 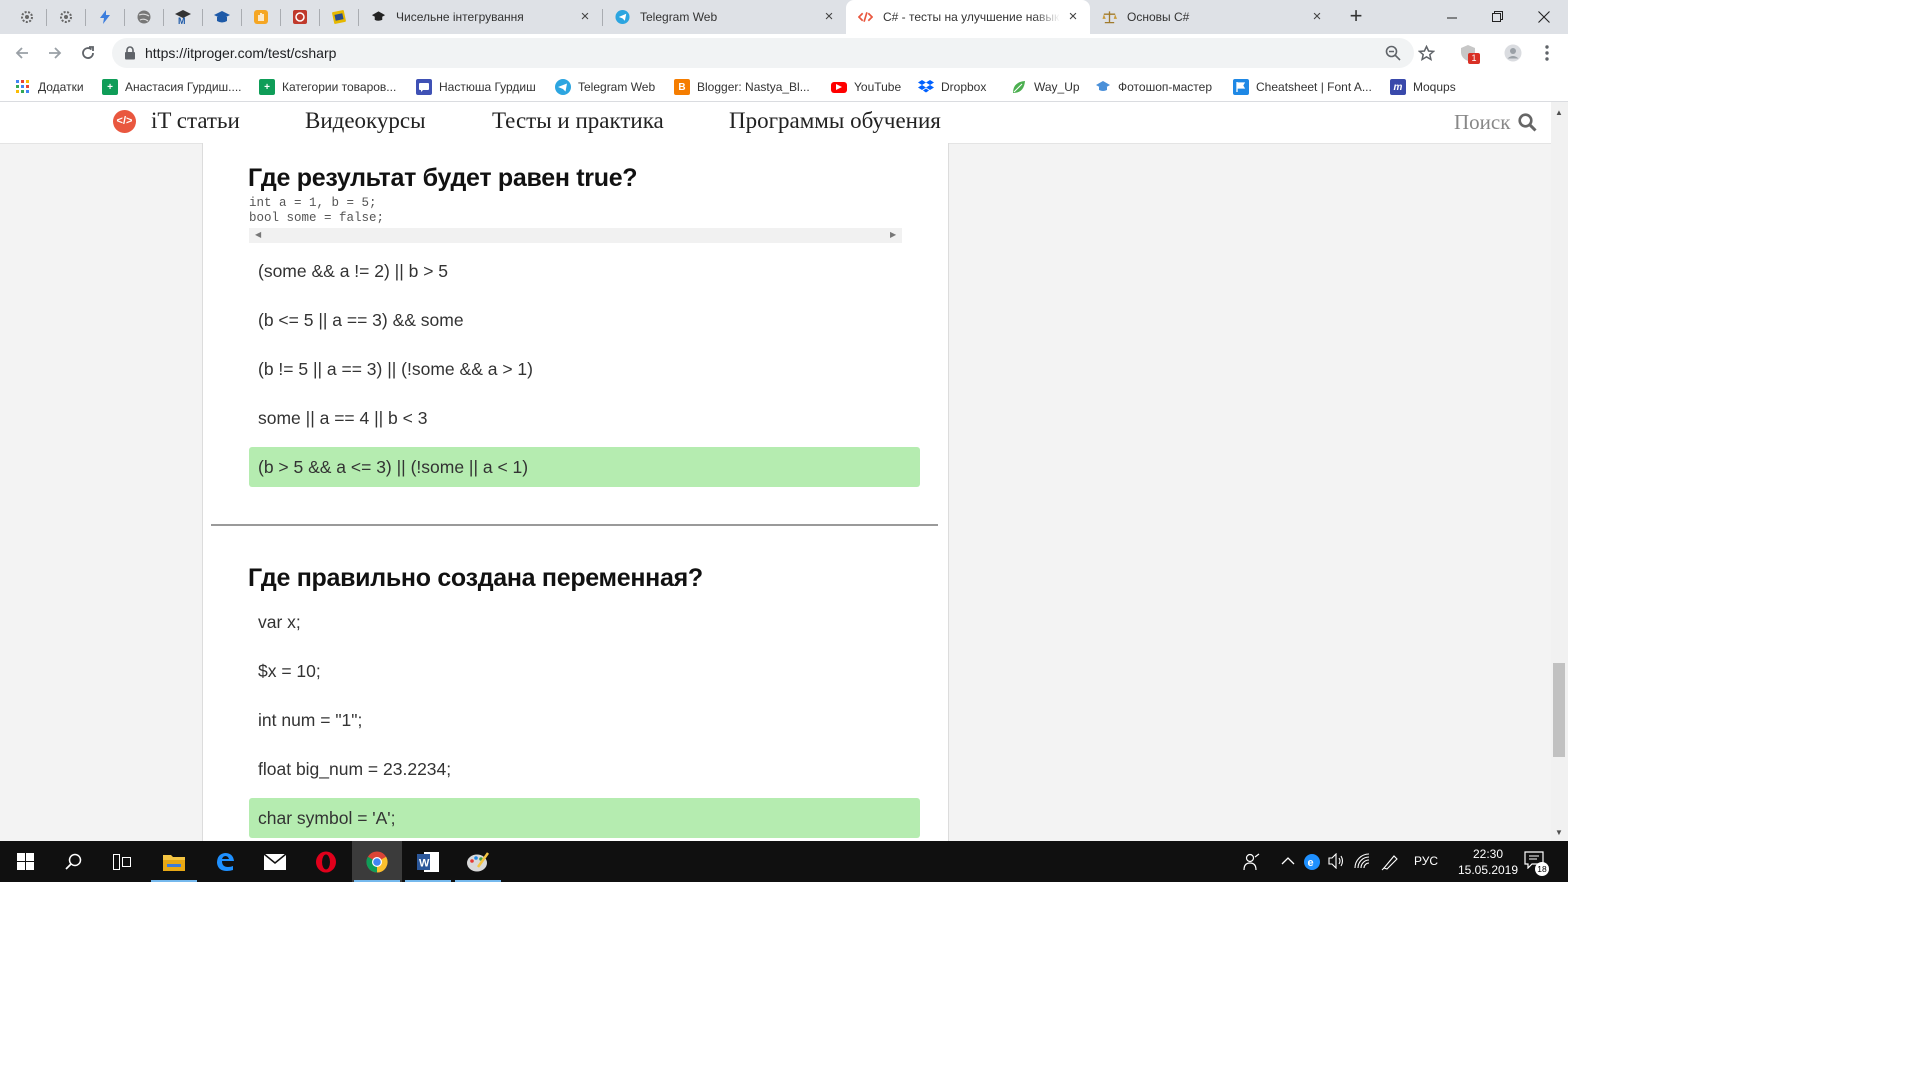 I want to click on taskbar-edge, so click(x=225, y=861).